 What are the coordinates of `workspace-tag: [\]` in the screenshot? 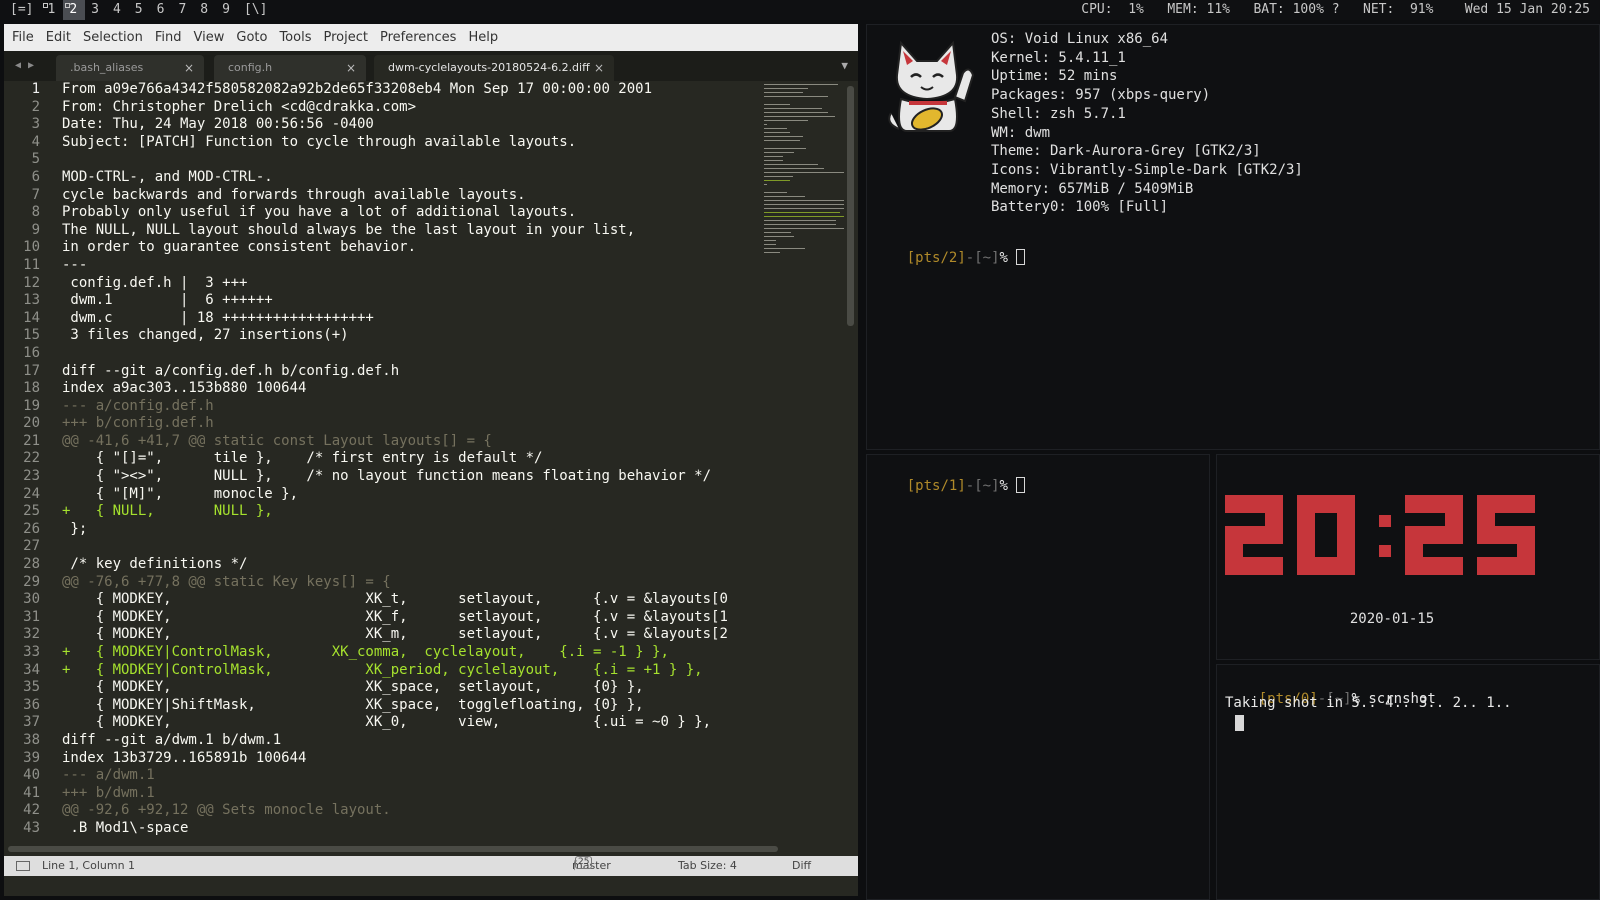 It's located at (256, 10).